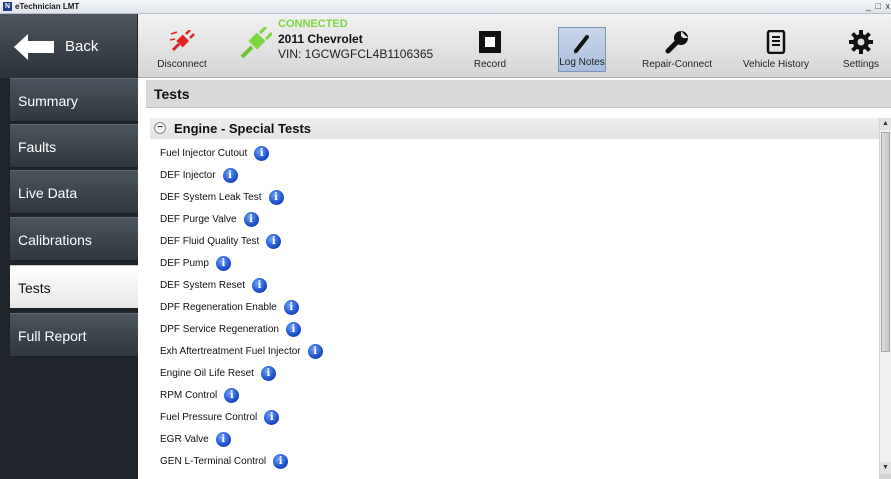 The image size is (891, 479). Describe the element at coordinates (74, 192) in the screenshot. I see `sidebar-item-live-data: Live Data` at that location.